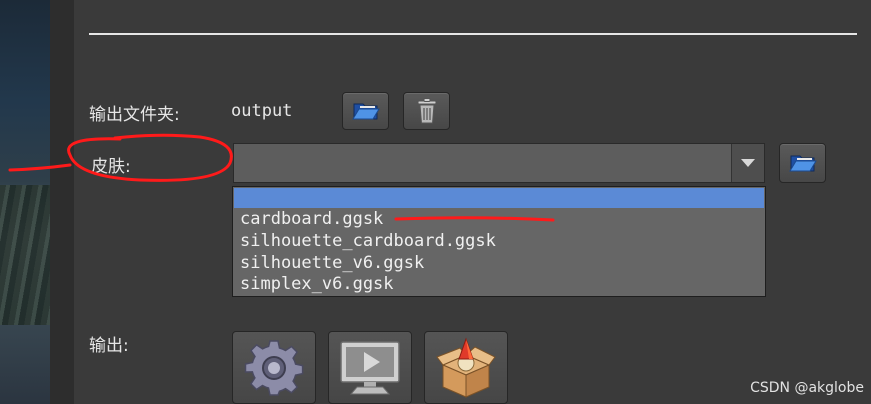 This screenshot has height=404, width=871. Describe the element at coordinates (311, 219) in the screenshot. I see `skin-option-cardboard: cardboard.ggsk` at that location.